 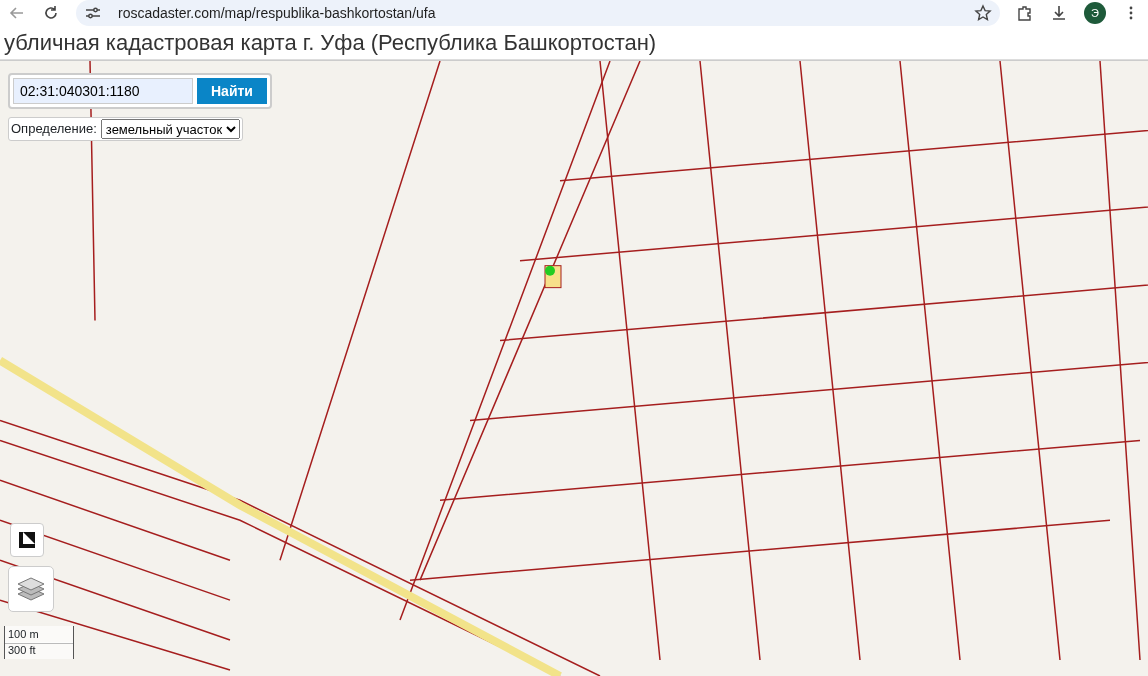 I want to click on definition-select: земельный участок, so click(x=170, y=129).